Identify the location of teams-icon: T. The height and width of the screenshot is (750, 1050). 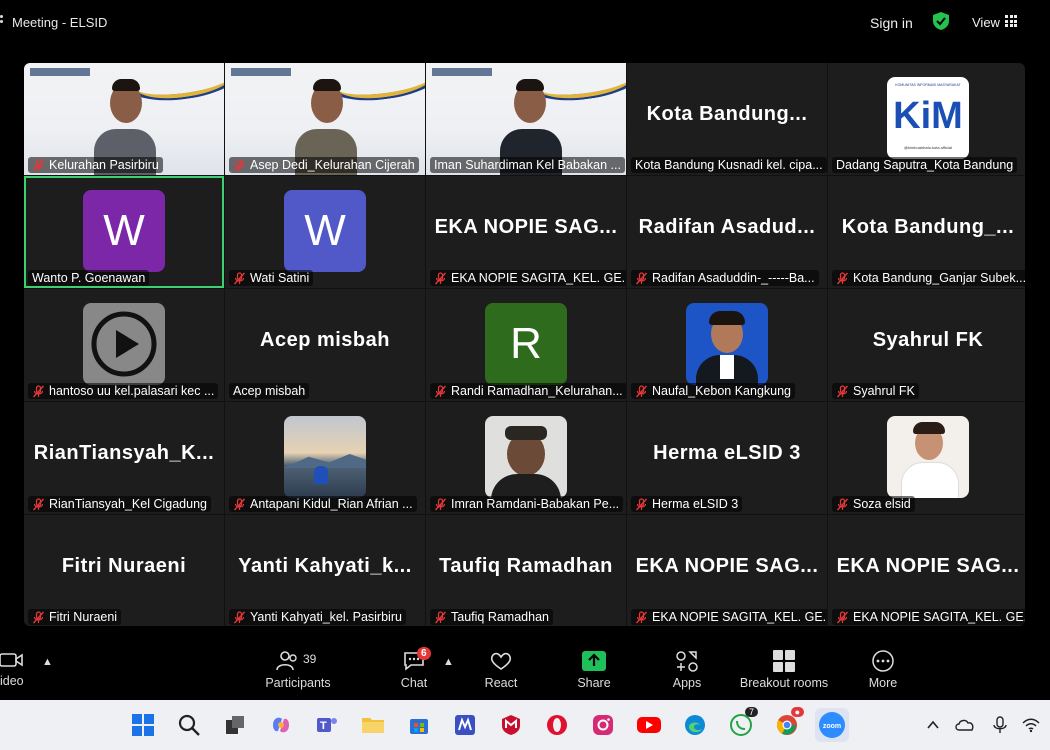
(327, 725).